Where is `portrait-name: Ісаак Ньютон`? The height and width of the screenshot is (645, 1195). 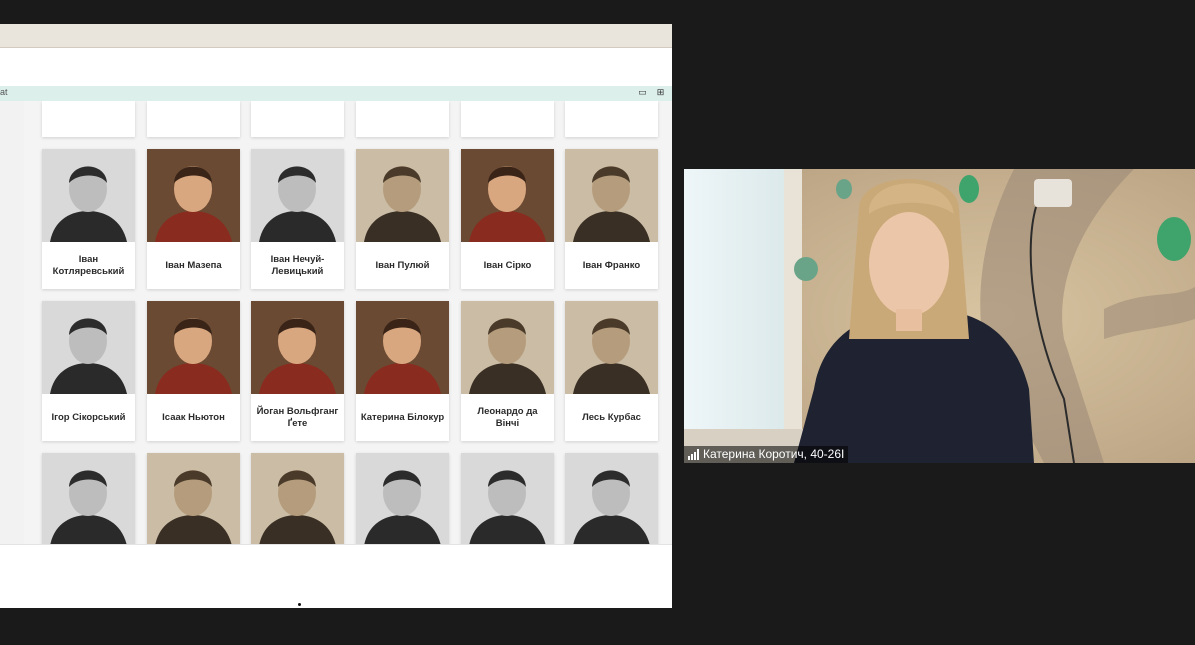
portrait-name: Ісаак Ньютон is located at coordinates (193, 417).